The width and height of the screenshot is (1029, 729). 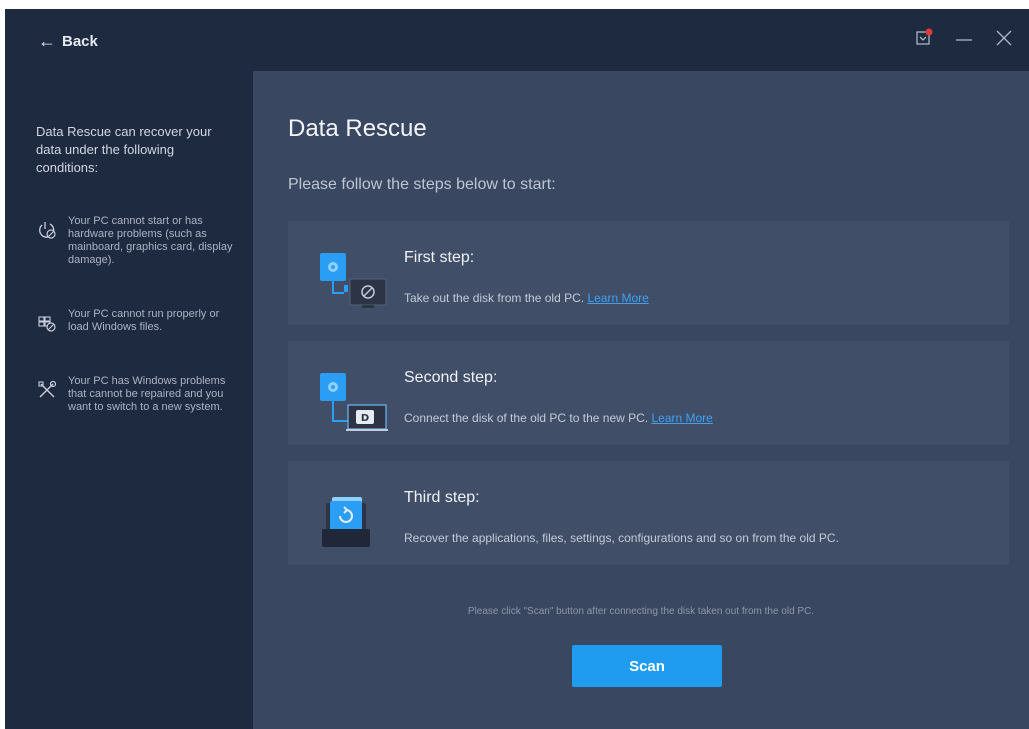 I want to click on tools-icon, so click(x=47, y=390).